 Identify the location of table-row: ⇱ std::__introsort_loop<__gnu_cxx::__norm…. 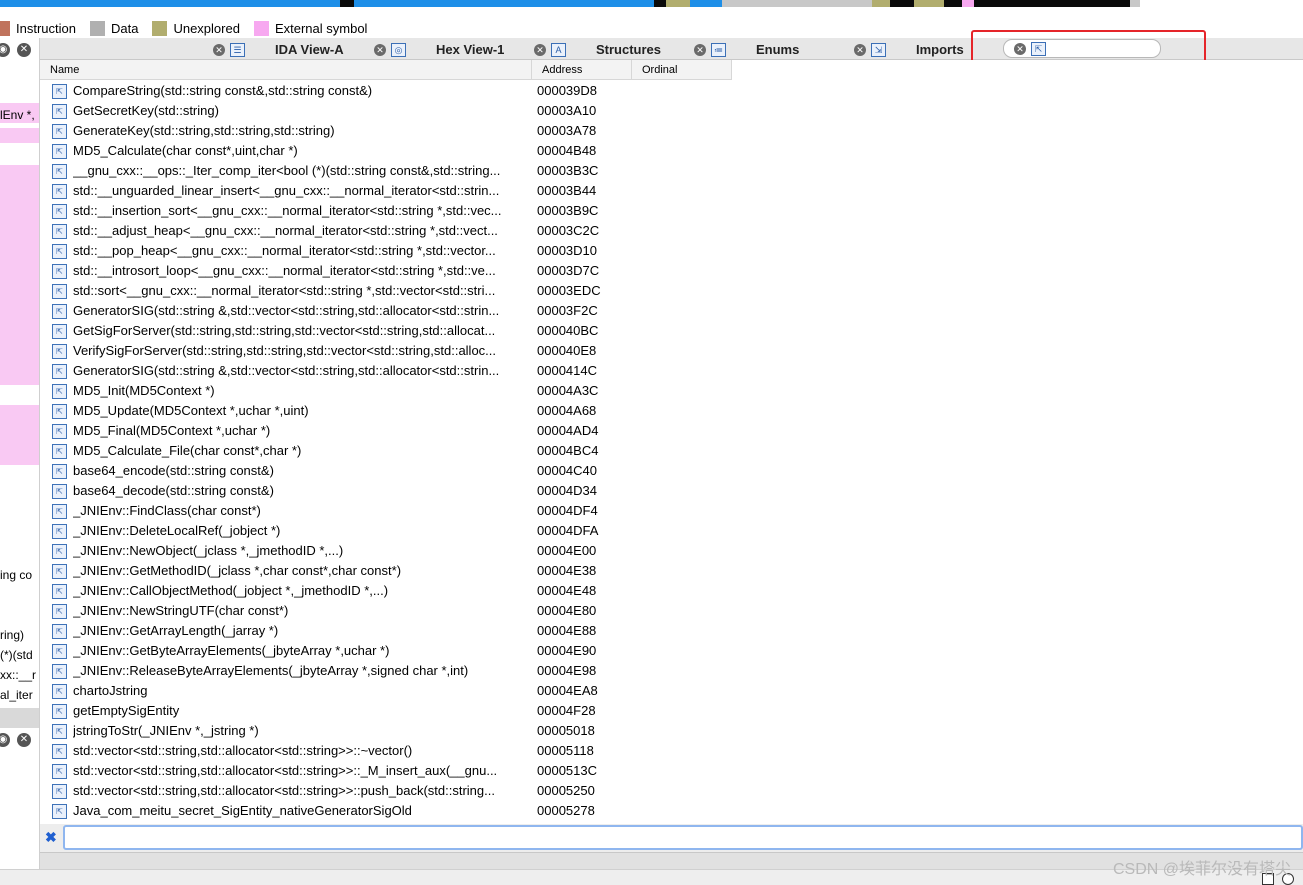
(671, 271).